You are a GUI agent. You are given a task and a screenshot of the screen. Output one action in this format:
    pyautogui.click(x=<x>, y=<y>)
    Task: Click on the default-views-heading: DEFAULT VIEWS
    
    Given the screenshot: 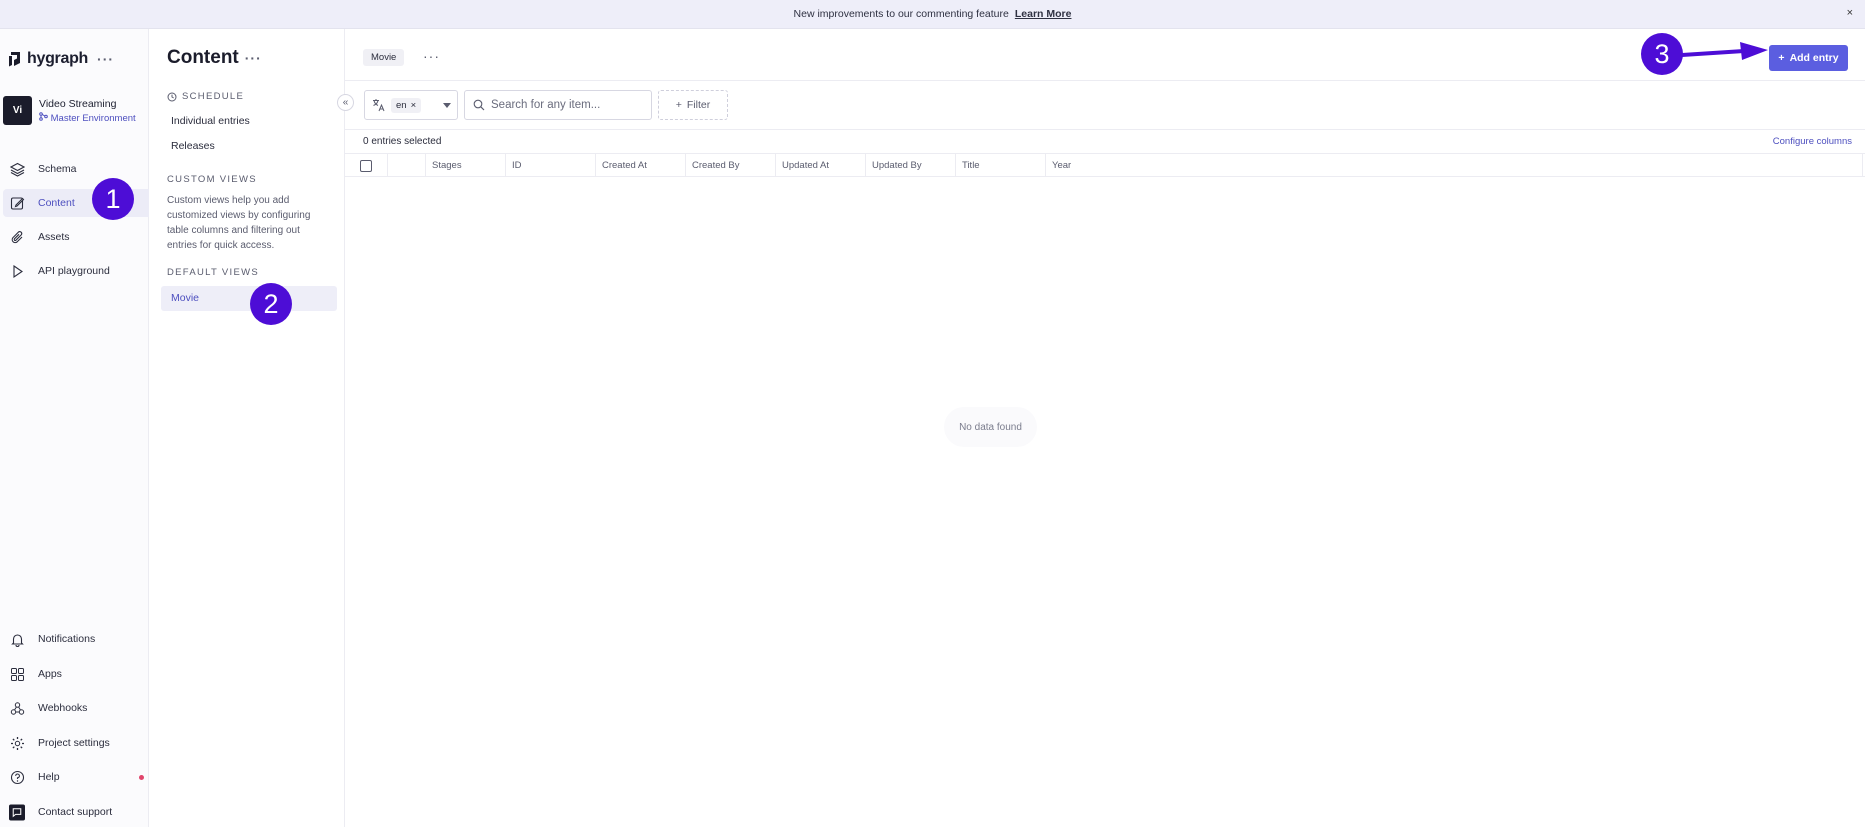 What is the action you would take?
    pyautogui.click(x=213, y=272)
    